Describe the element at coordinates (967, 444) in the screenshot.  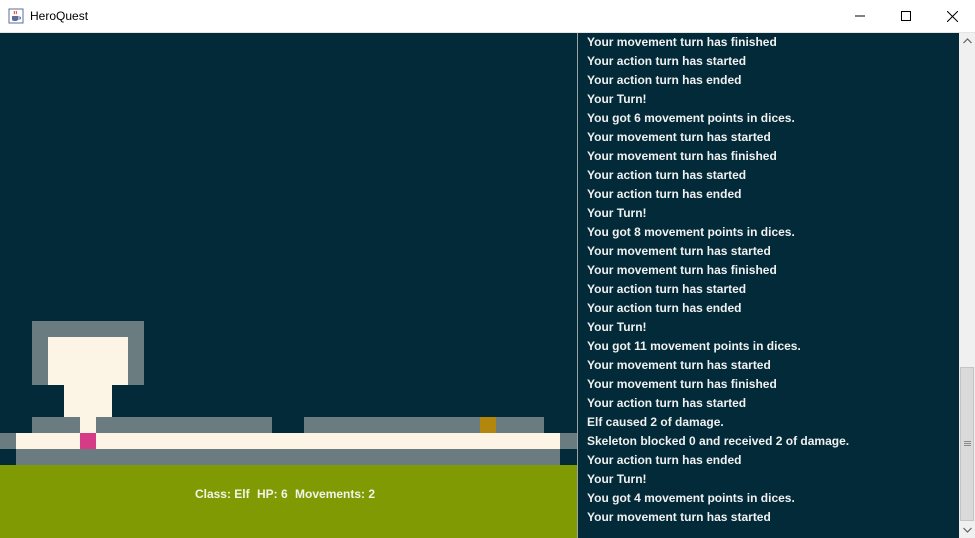
I see `scroll-thumb` at that location.